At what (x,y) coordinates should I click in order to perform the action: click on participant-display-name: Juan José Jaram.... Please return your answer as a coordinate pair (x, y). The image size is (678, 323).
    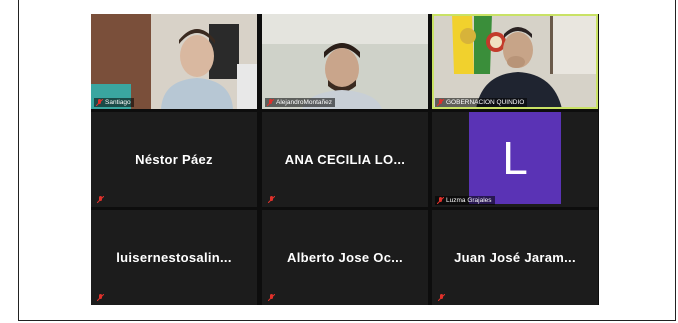
    Looking at the image, I should click on (515, 257).